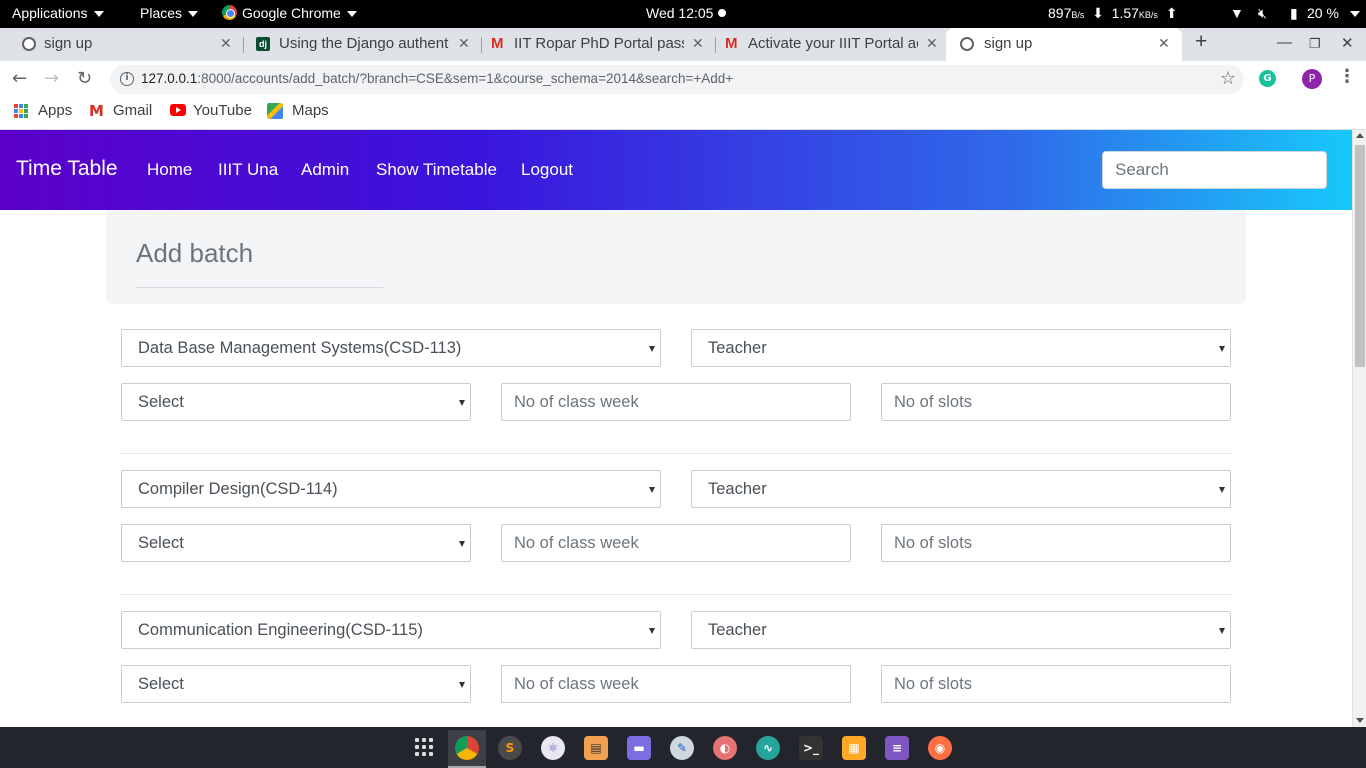 Image resolution: width=1366 pixels, height=768 pixels. I want to click on files-icon: ▬, so click(639, 748).